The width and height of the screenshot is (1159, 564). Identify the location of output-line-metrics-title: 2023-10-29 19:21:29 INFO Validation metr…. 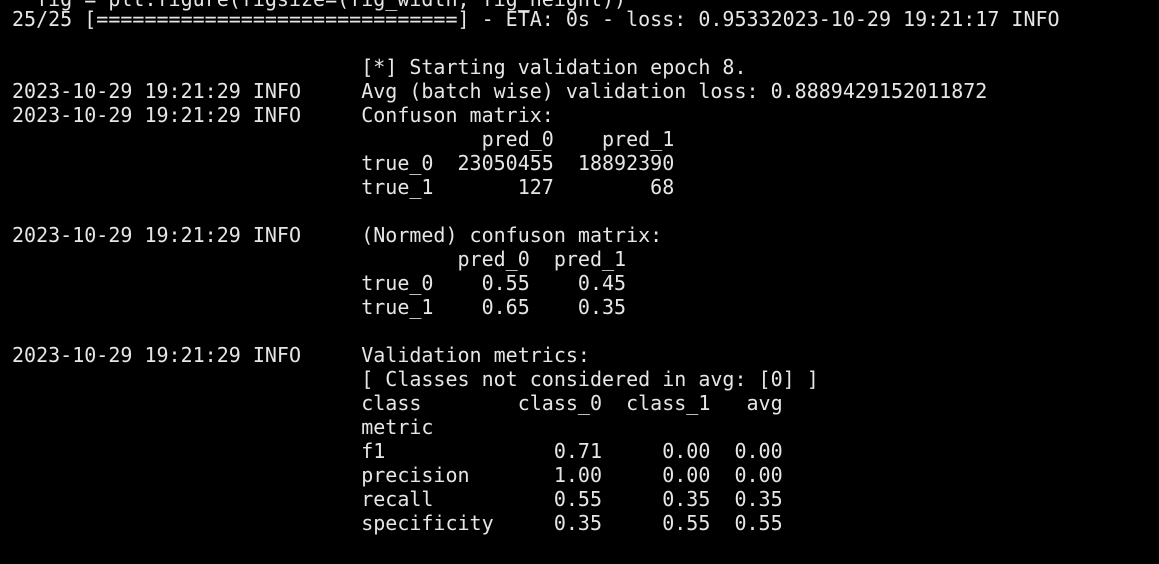
(301, 355).